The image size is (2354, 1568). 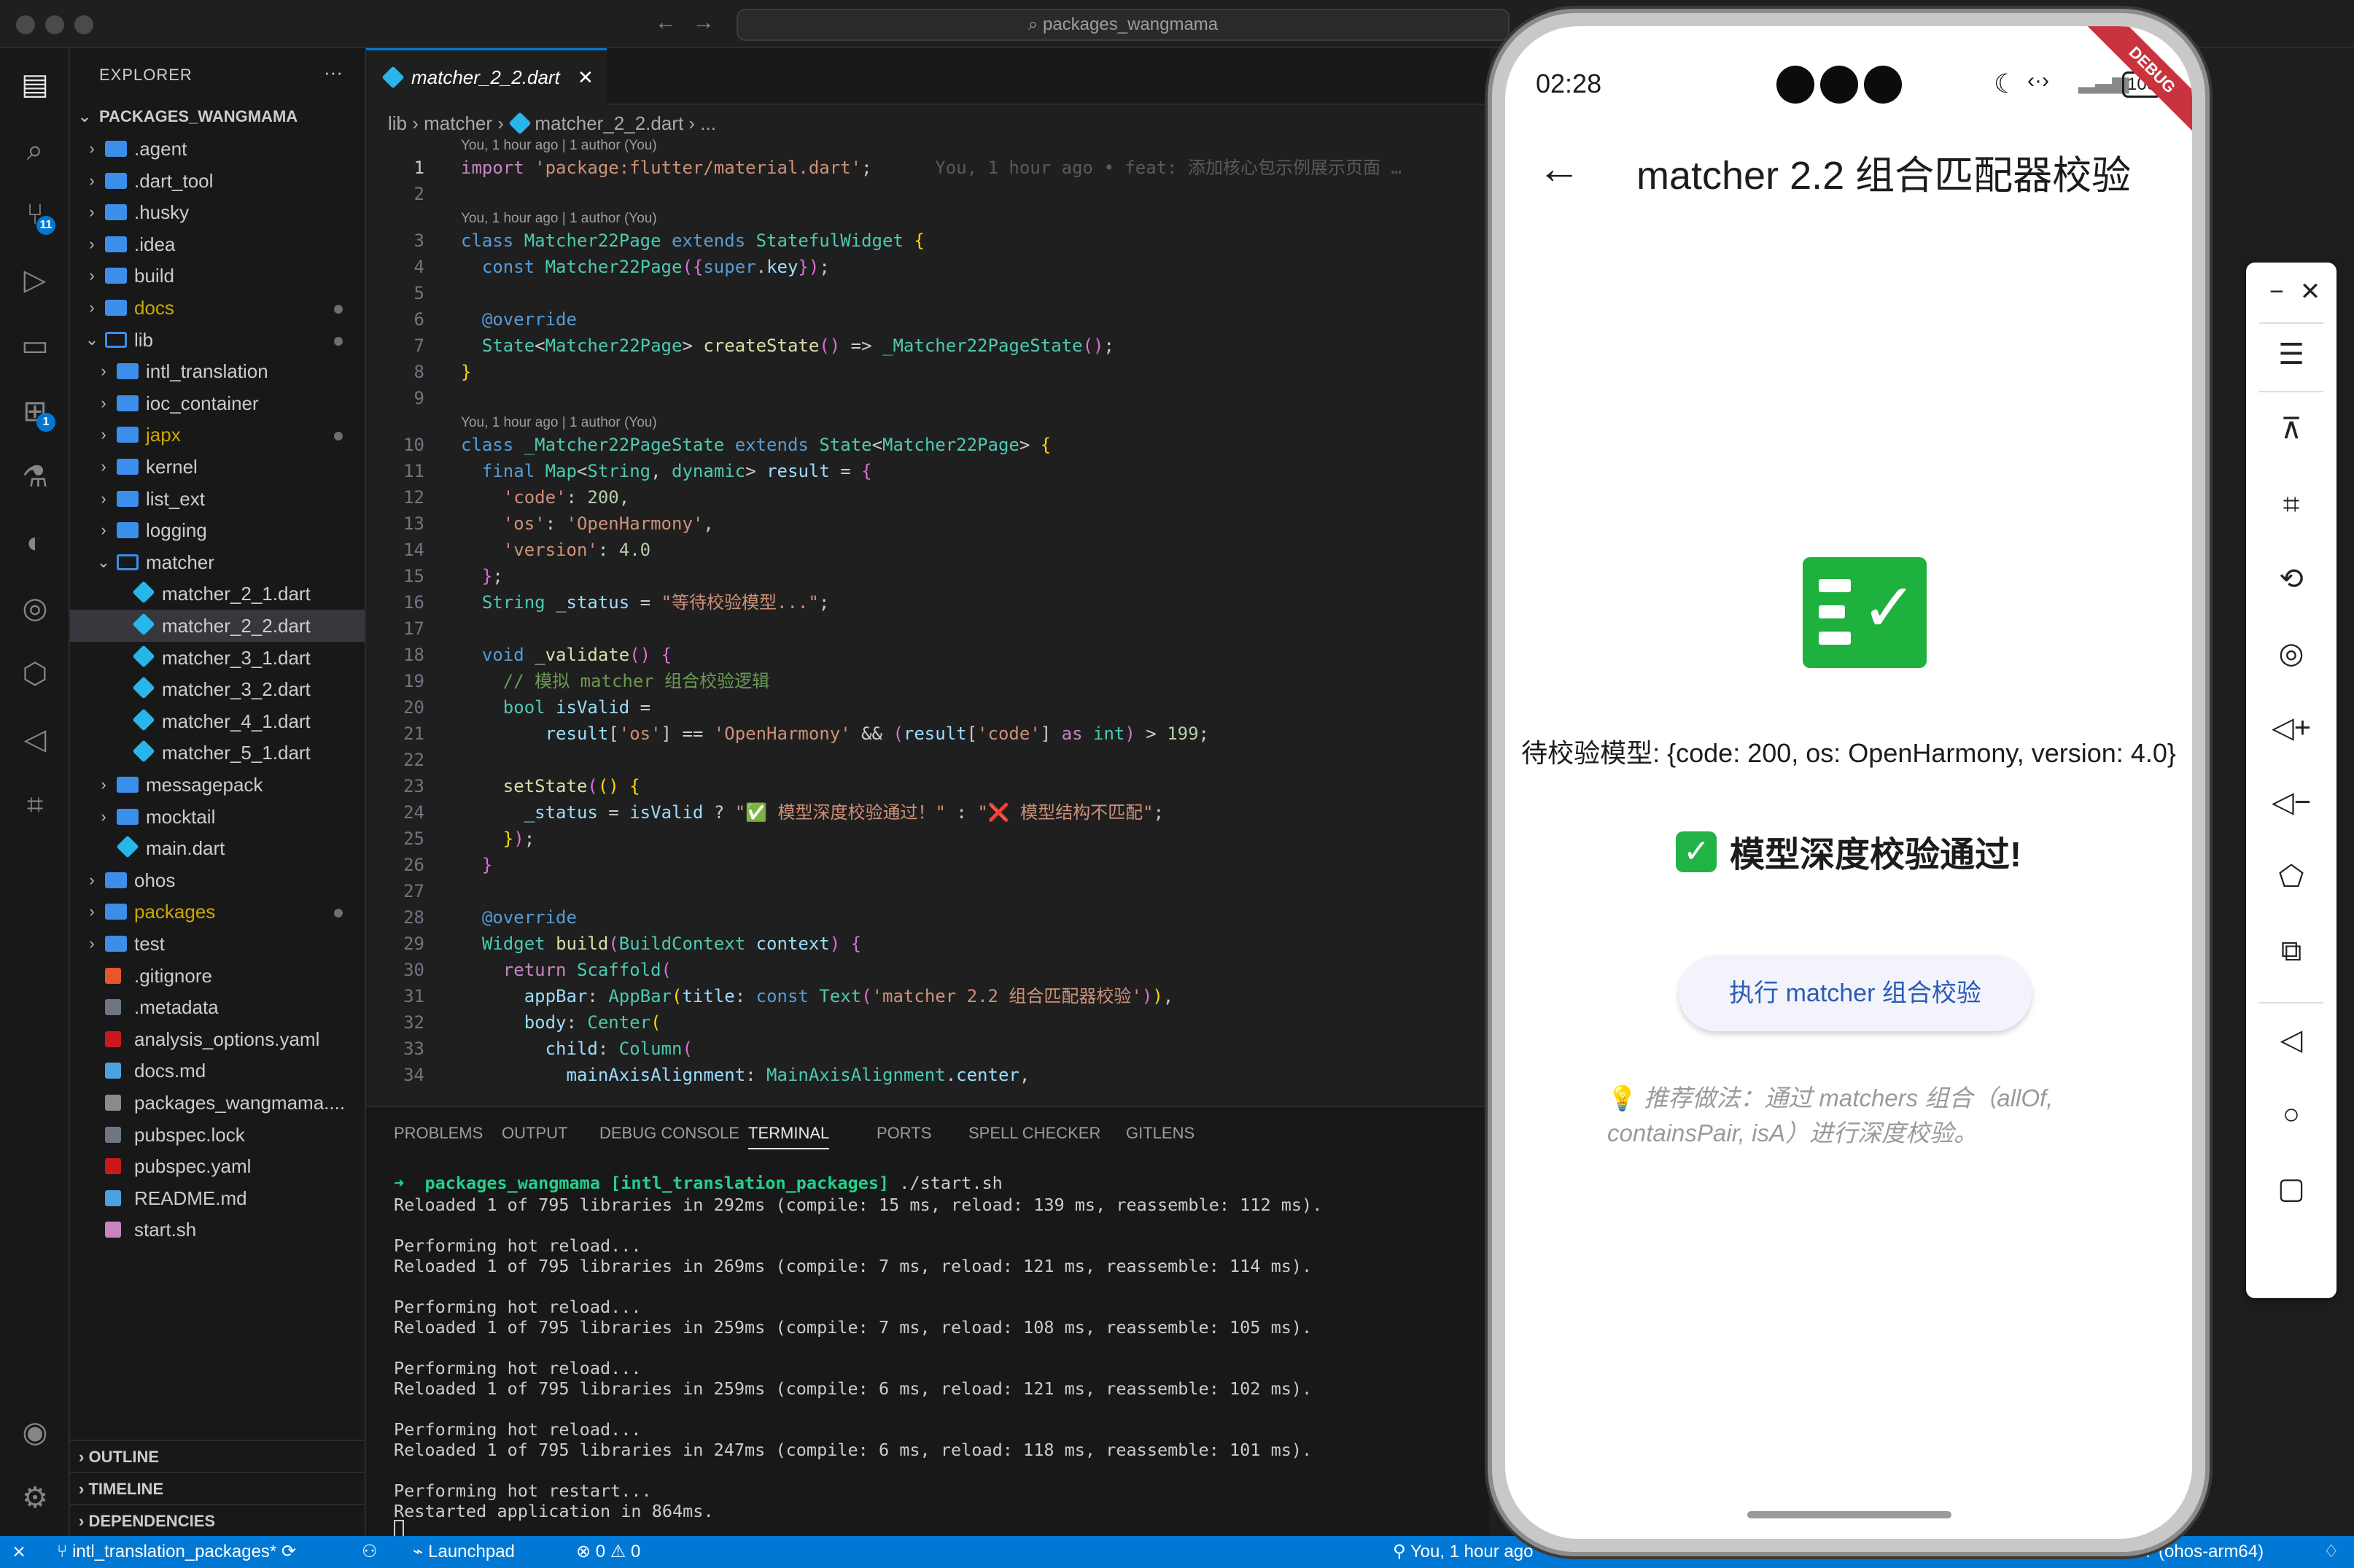 What do you see at coordinates (904, 1133) in the screenshot?
I see `panel-tab-ports: PORTS` at bounding box center [904, 1133].